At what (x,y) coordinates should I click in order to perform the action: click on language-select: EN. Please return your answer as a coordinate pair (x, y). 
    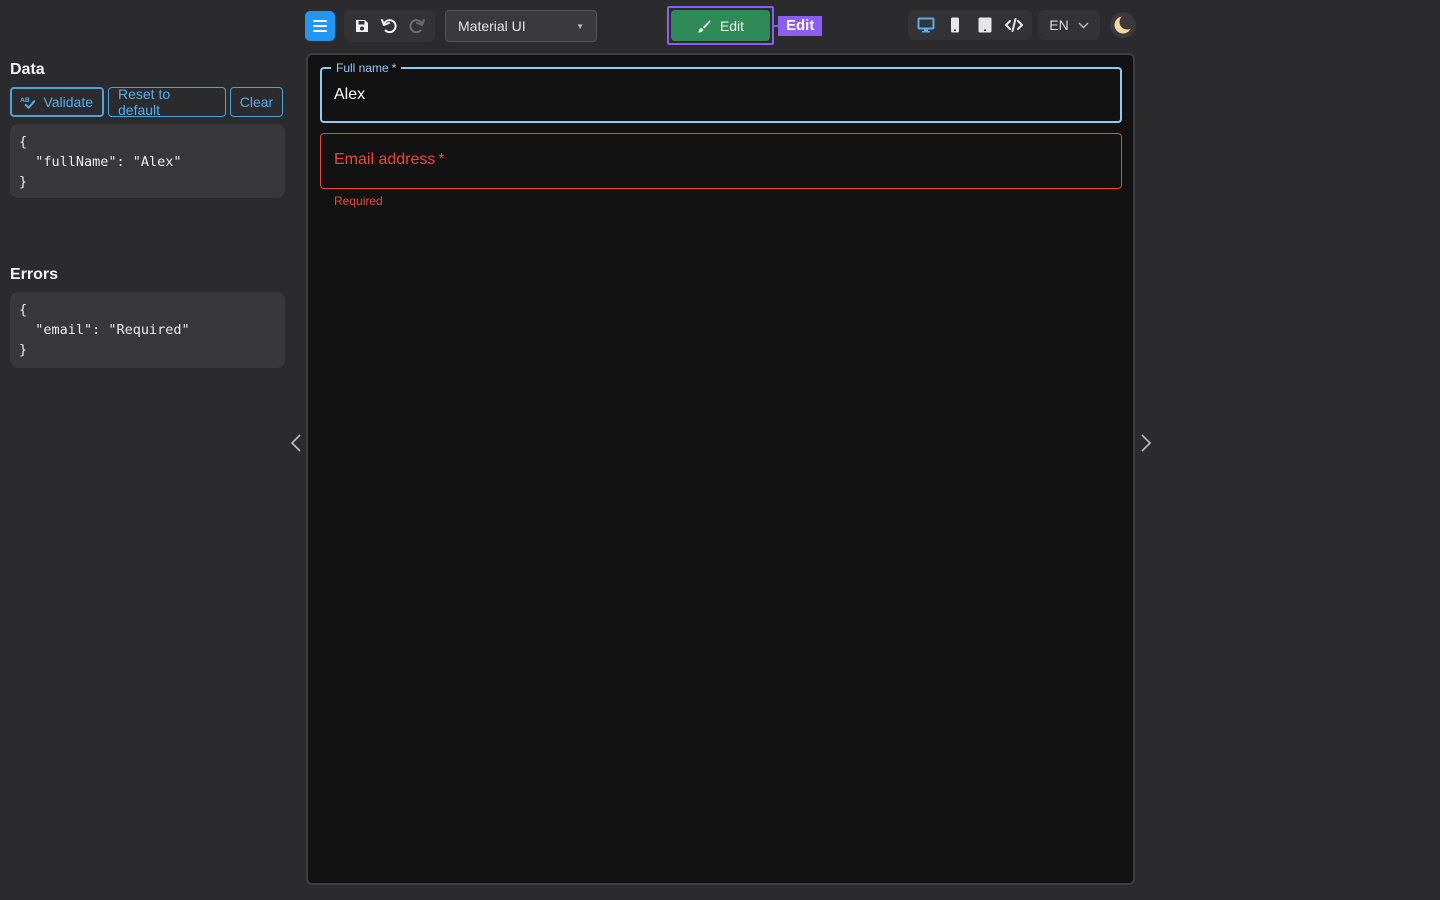
    Looking at the image, I should click on (1069, 25).